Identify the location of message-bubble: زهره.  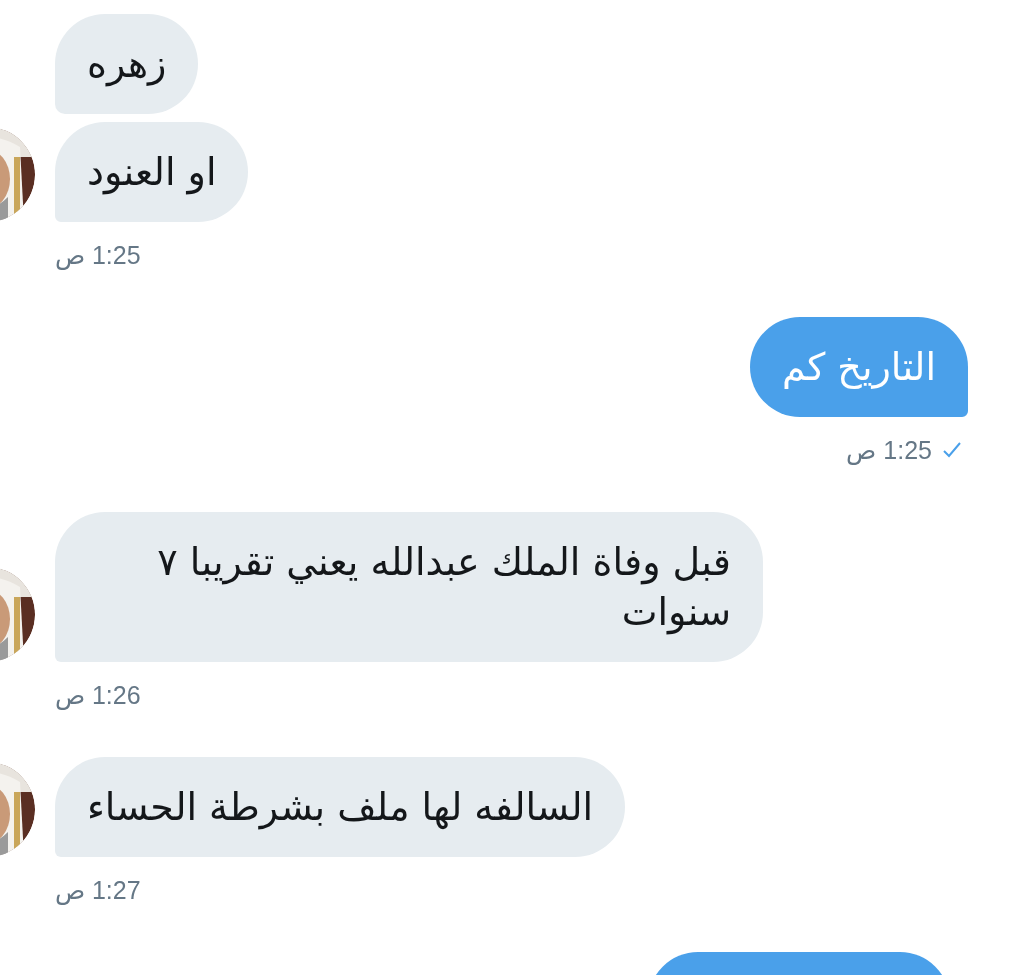
(127, 64).